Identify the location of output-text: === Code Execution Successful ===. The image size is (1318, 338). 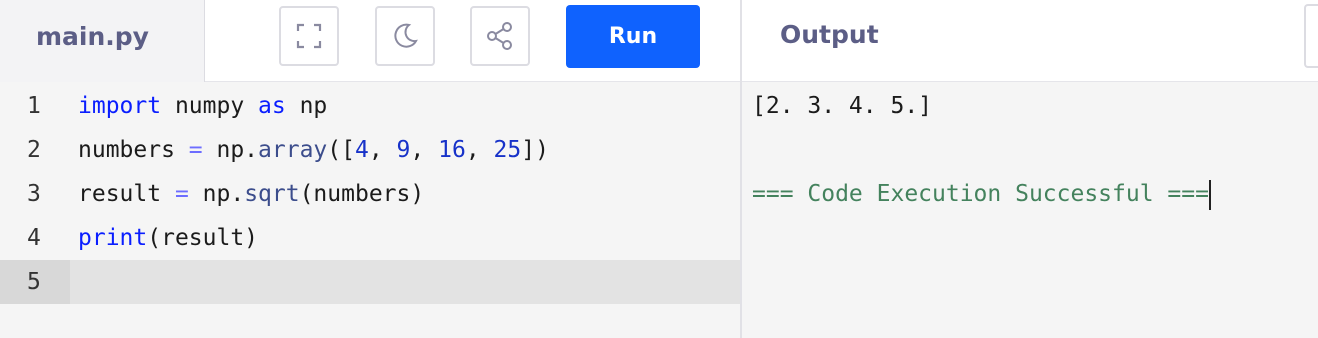
(980, 194).